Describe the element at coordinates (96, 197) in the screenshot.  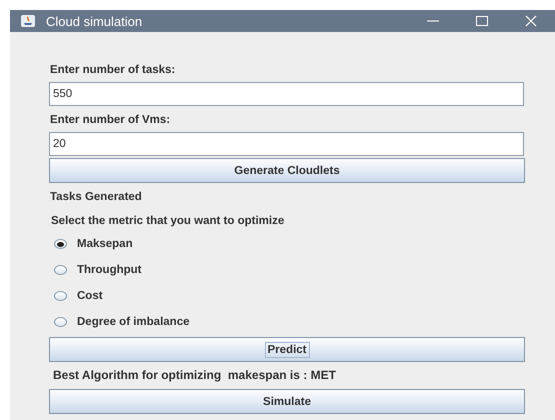
I see `status-text: Tasks Generated` at that location.